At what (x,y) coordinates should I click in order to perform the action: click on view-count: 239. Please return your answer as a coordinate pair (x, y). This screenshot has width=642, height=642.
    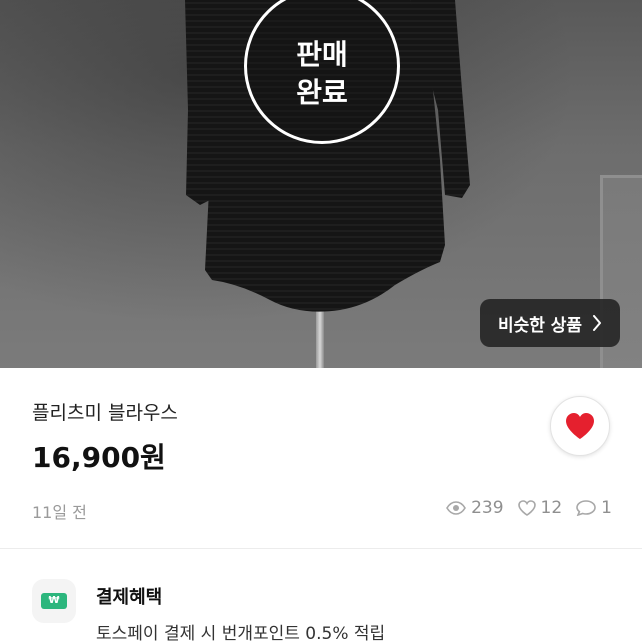
    Looking at the image, I should click on (475, 508).